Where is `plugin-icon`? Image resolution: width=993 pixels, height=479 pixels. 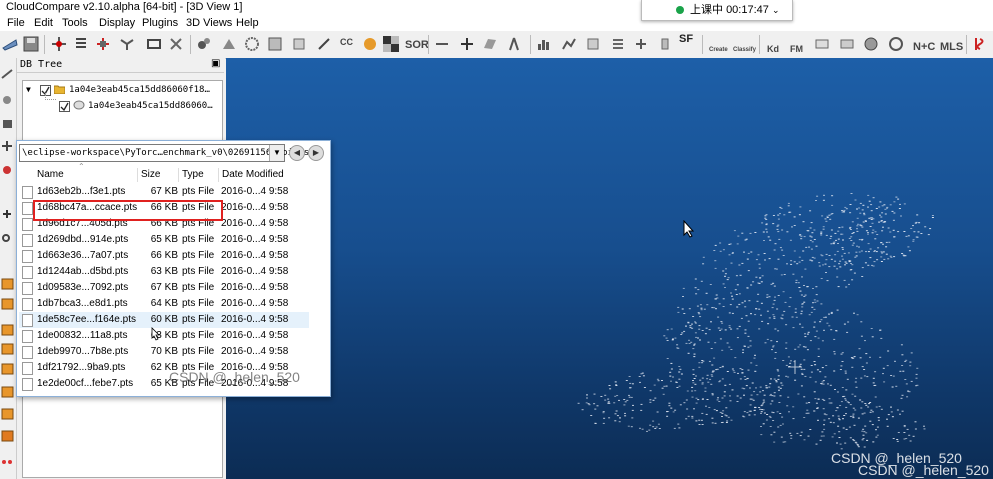 plugin-icon is located at coordinates (822, 44).